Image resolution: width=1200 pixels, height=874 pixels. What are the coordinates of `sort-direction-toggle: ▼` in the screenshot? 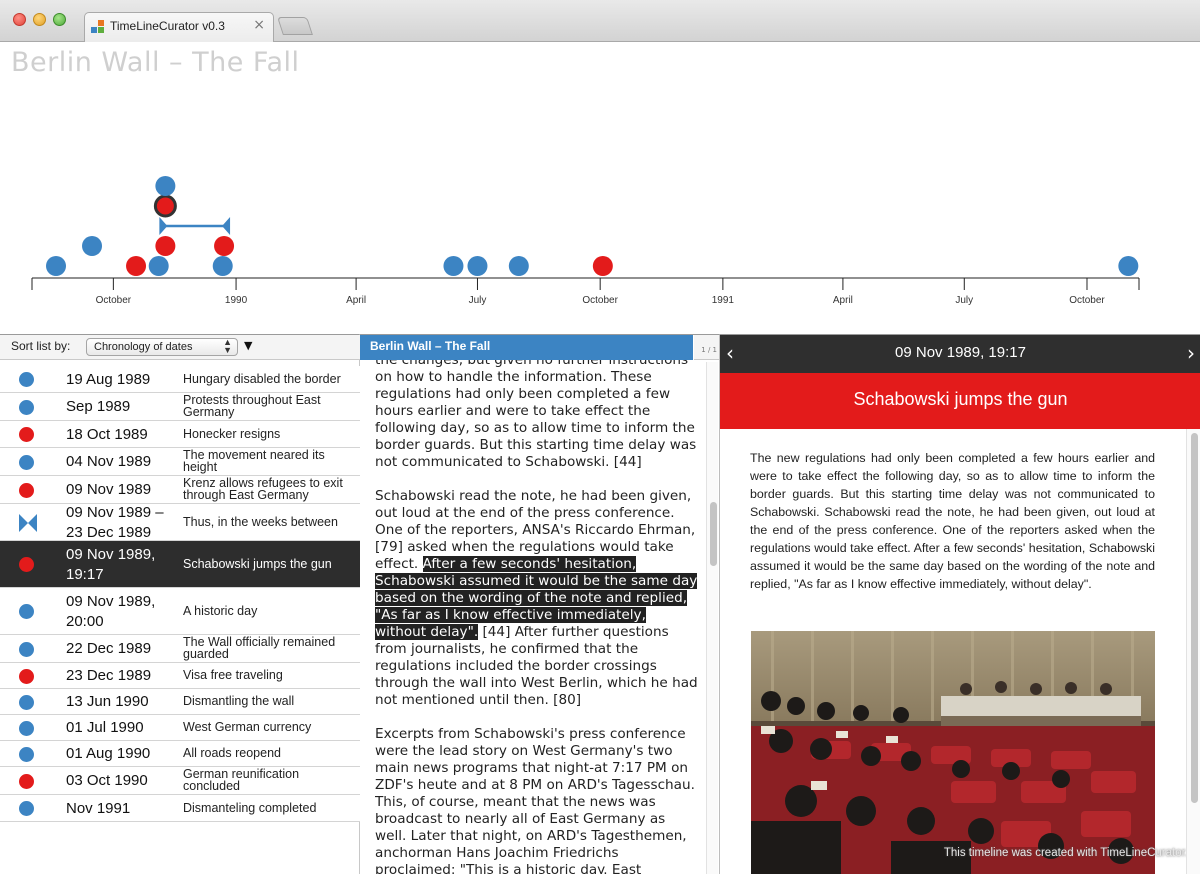 It's located at (248, 345).